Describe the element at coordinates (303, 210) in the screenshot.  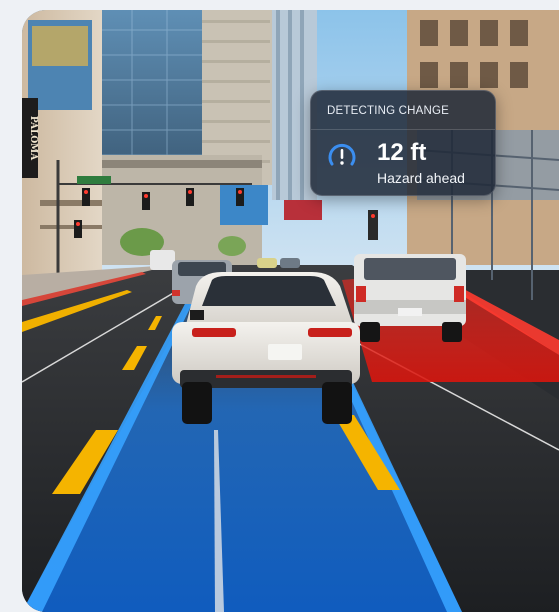
I see `billboard-red` at that location.